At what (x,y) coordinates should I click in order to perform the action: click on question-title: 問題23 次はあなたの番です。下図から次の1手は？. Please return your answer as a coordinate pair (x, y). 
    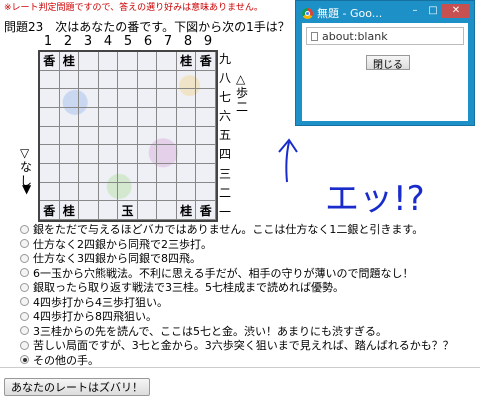
    Looking at the image, I should click on (147, 27).